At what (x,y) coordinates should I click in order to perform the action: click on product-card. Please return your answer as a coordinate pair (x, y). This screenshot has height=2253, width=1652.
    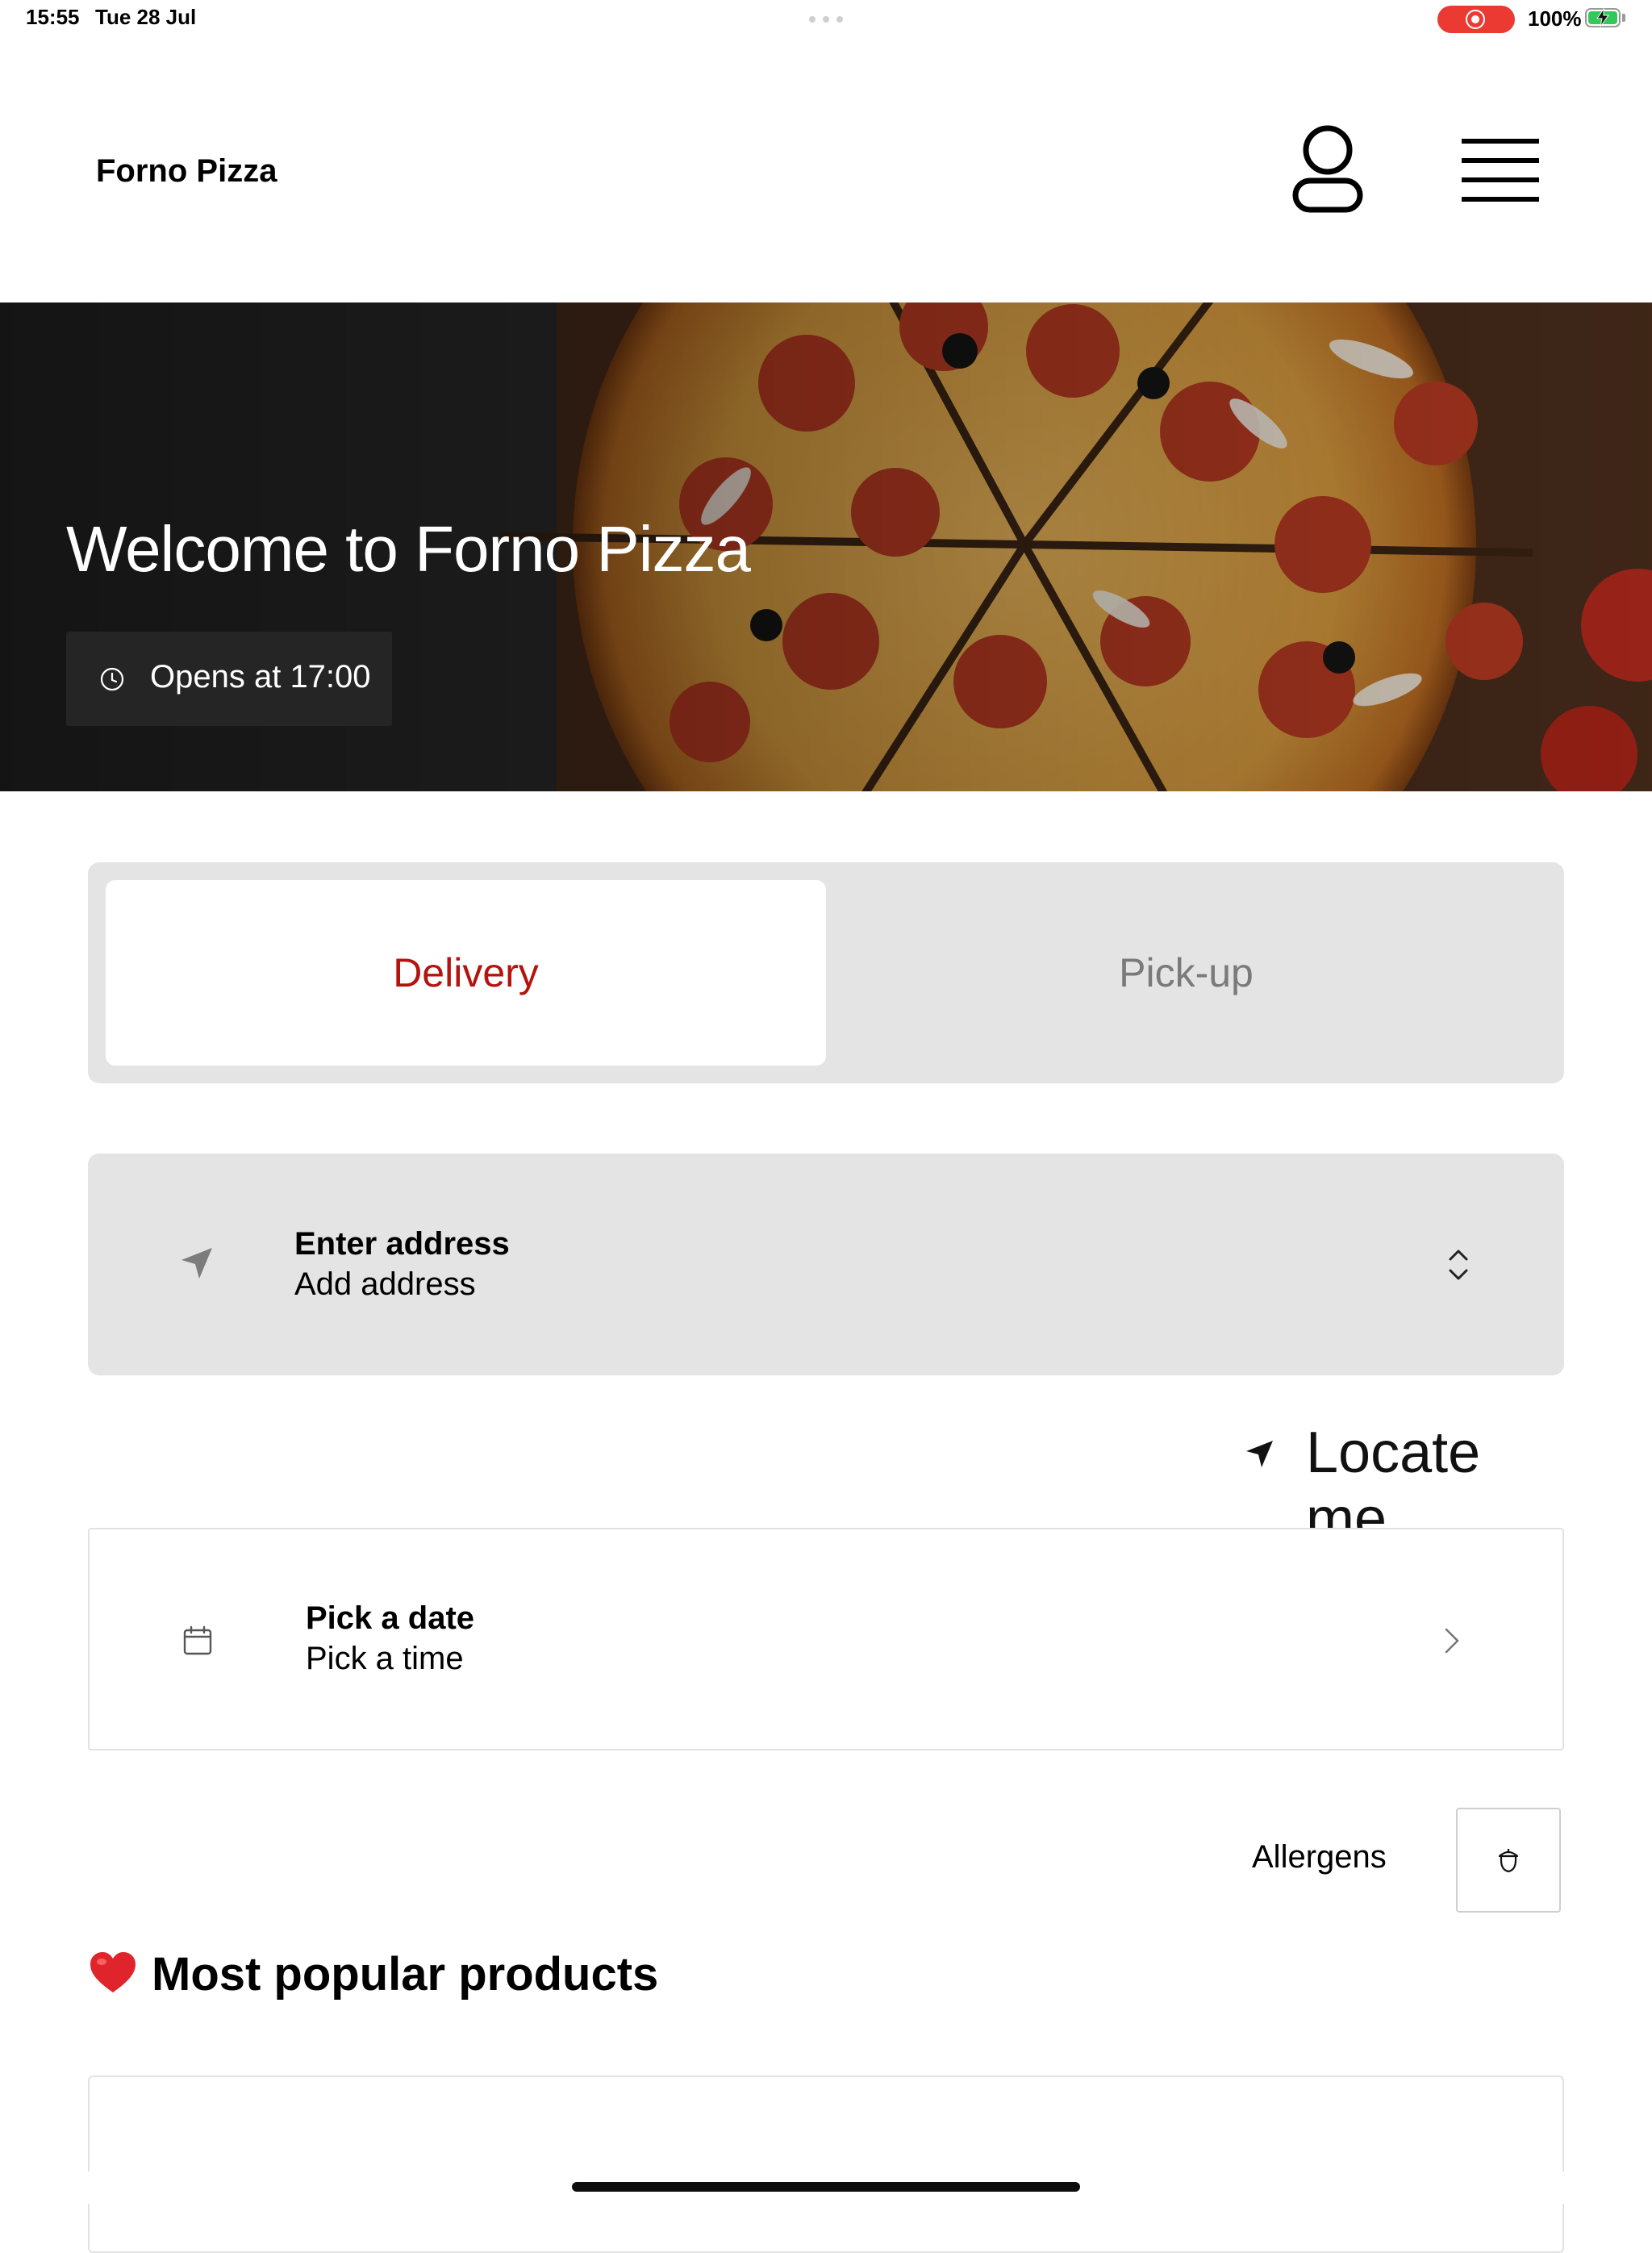
    Looking at the image, I should click on (826, 2164).